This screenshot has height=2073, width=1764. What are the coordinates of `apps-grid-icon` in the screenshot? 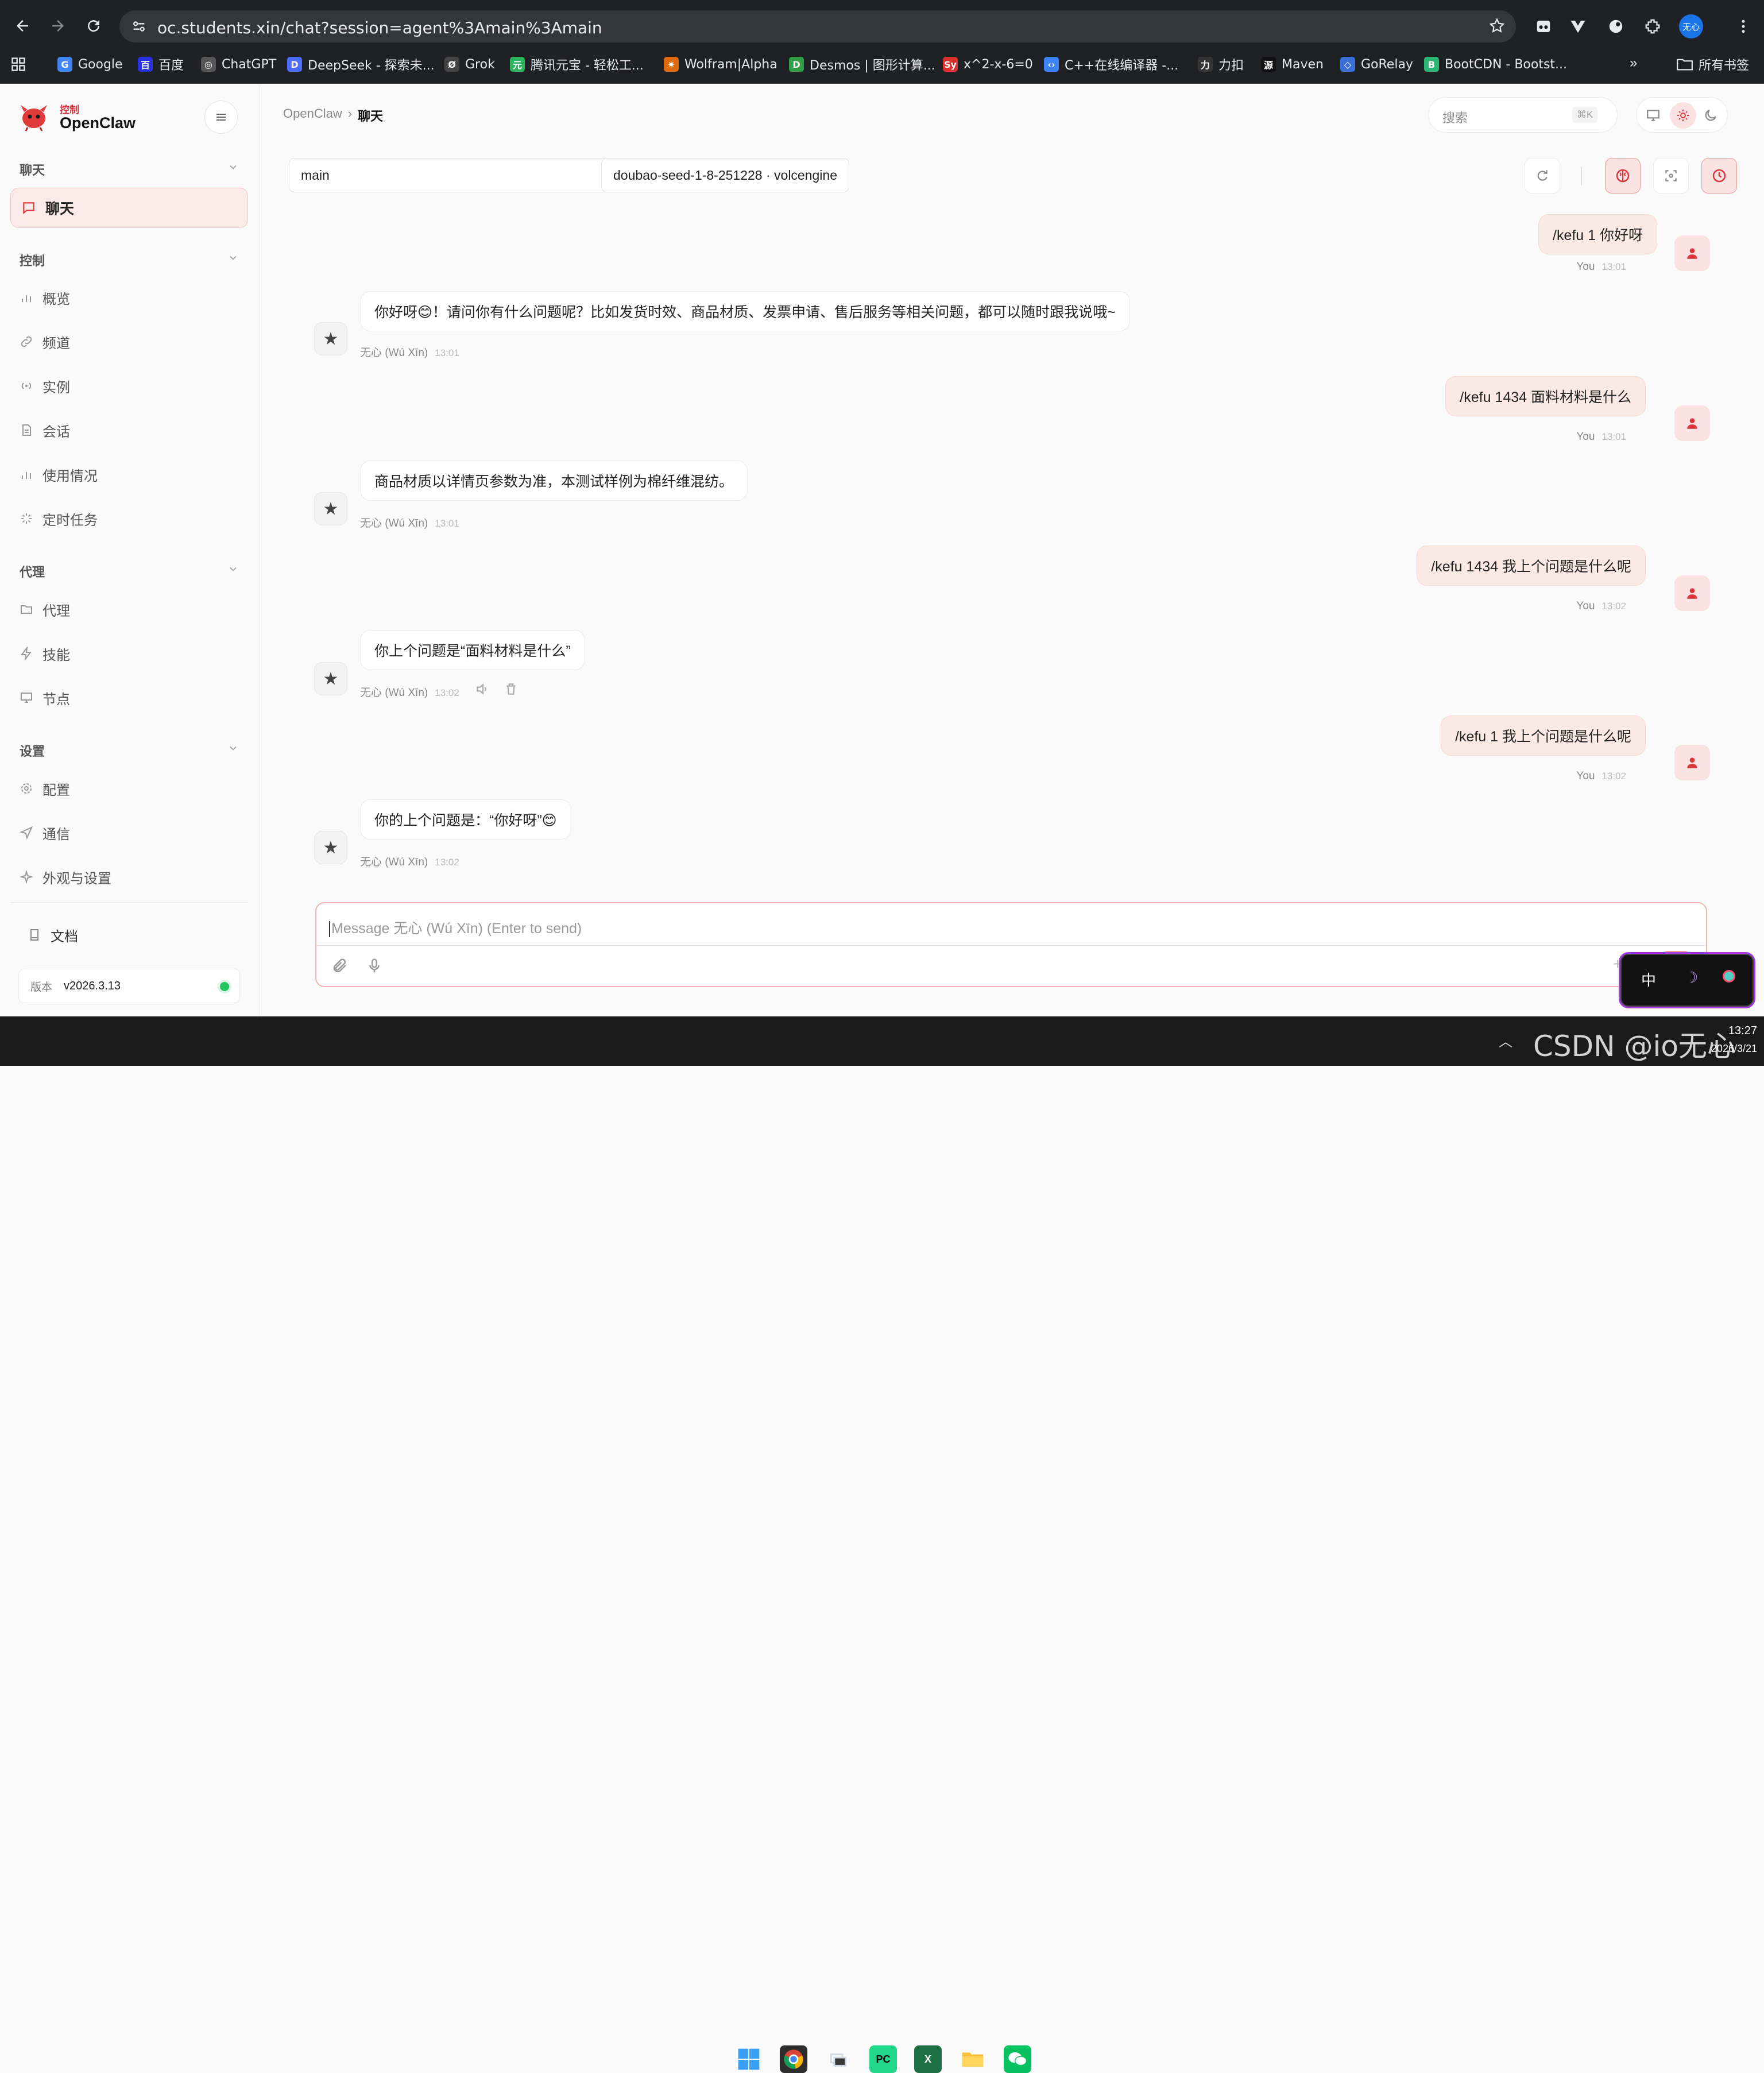 It's located at (18, 64).